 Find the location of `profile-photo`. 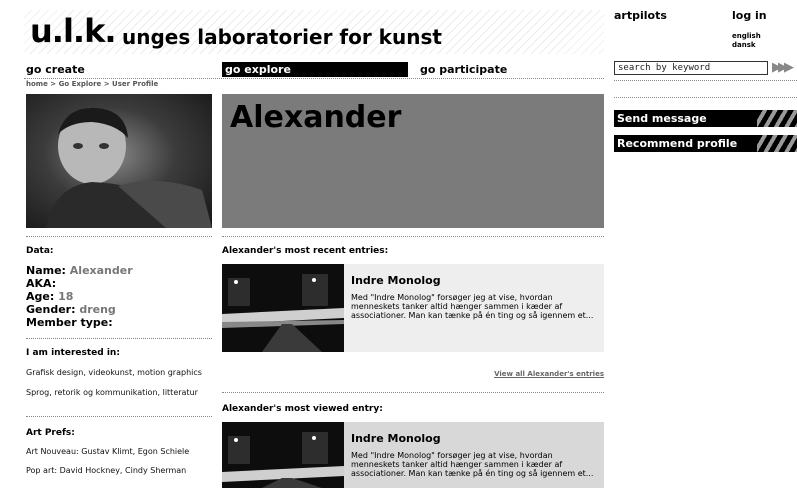

profile-photo is located at coordinates (119, 161).